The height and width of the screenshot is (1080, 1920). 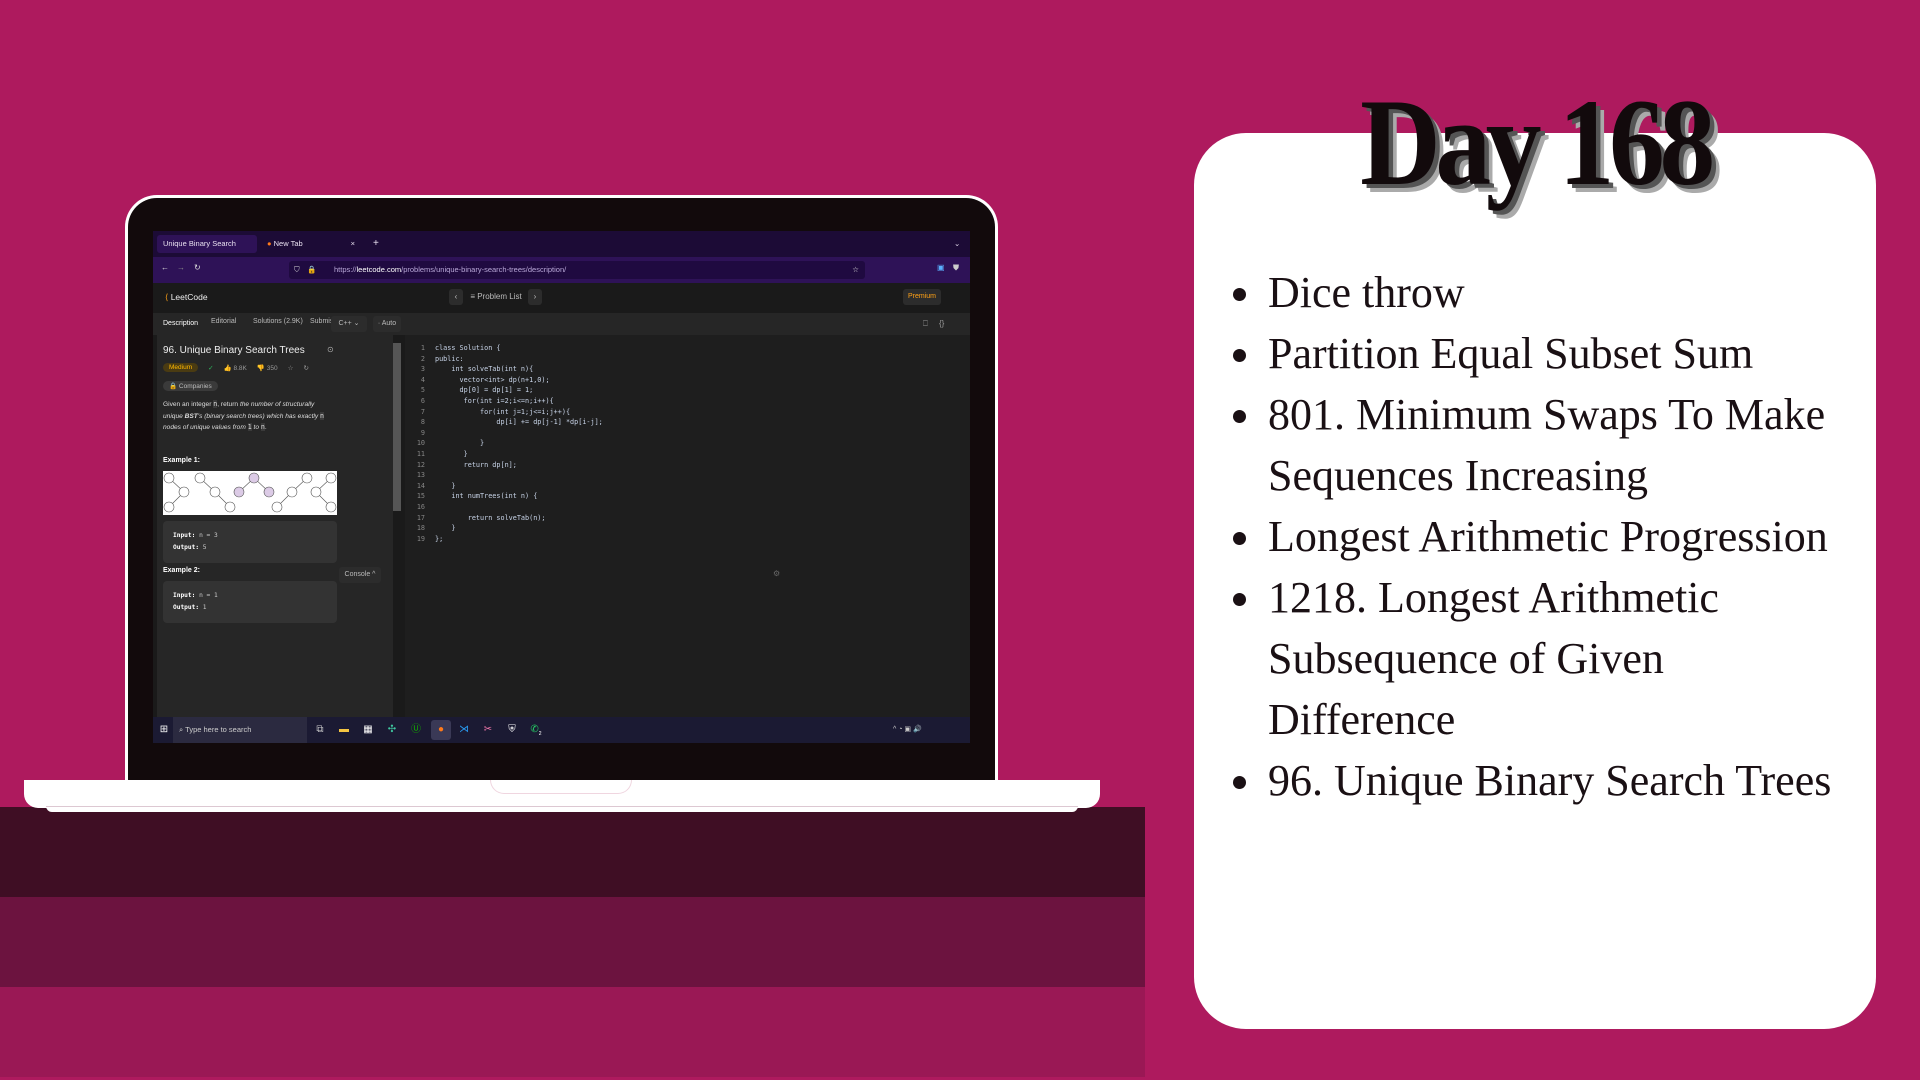 I want to click on tab-description: Description, so click(x=181, y=324).